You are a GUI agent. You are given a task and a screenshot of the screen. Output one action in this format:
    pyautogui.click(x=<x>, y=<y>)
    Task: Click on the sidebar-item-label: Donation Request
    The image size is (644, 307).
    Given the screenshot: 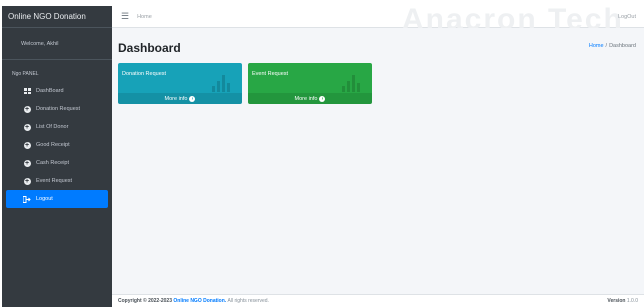 What is the action you would take?
    pyautogui.click(x=58, y=109)
    